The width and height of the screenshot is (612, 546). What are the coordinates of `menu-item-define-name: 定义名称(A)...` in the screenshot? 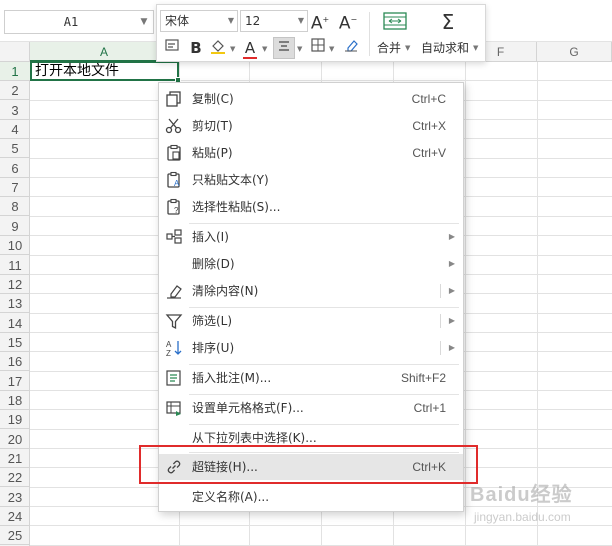 It's located at (311, 497).